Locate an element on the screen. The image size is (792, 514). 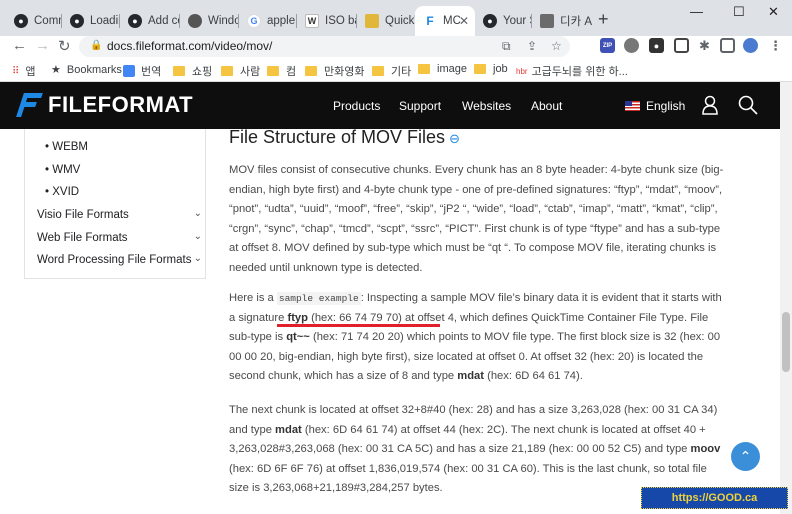
translate-icon is located at coordinates (129, 71).